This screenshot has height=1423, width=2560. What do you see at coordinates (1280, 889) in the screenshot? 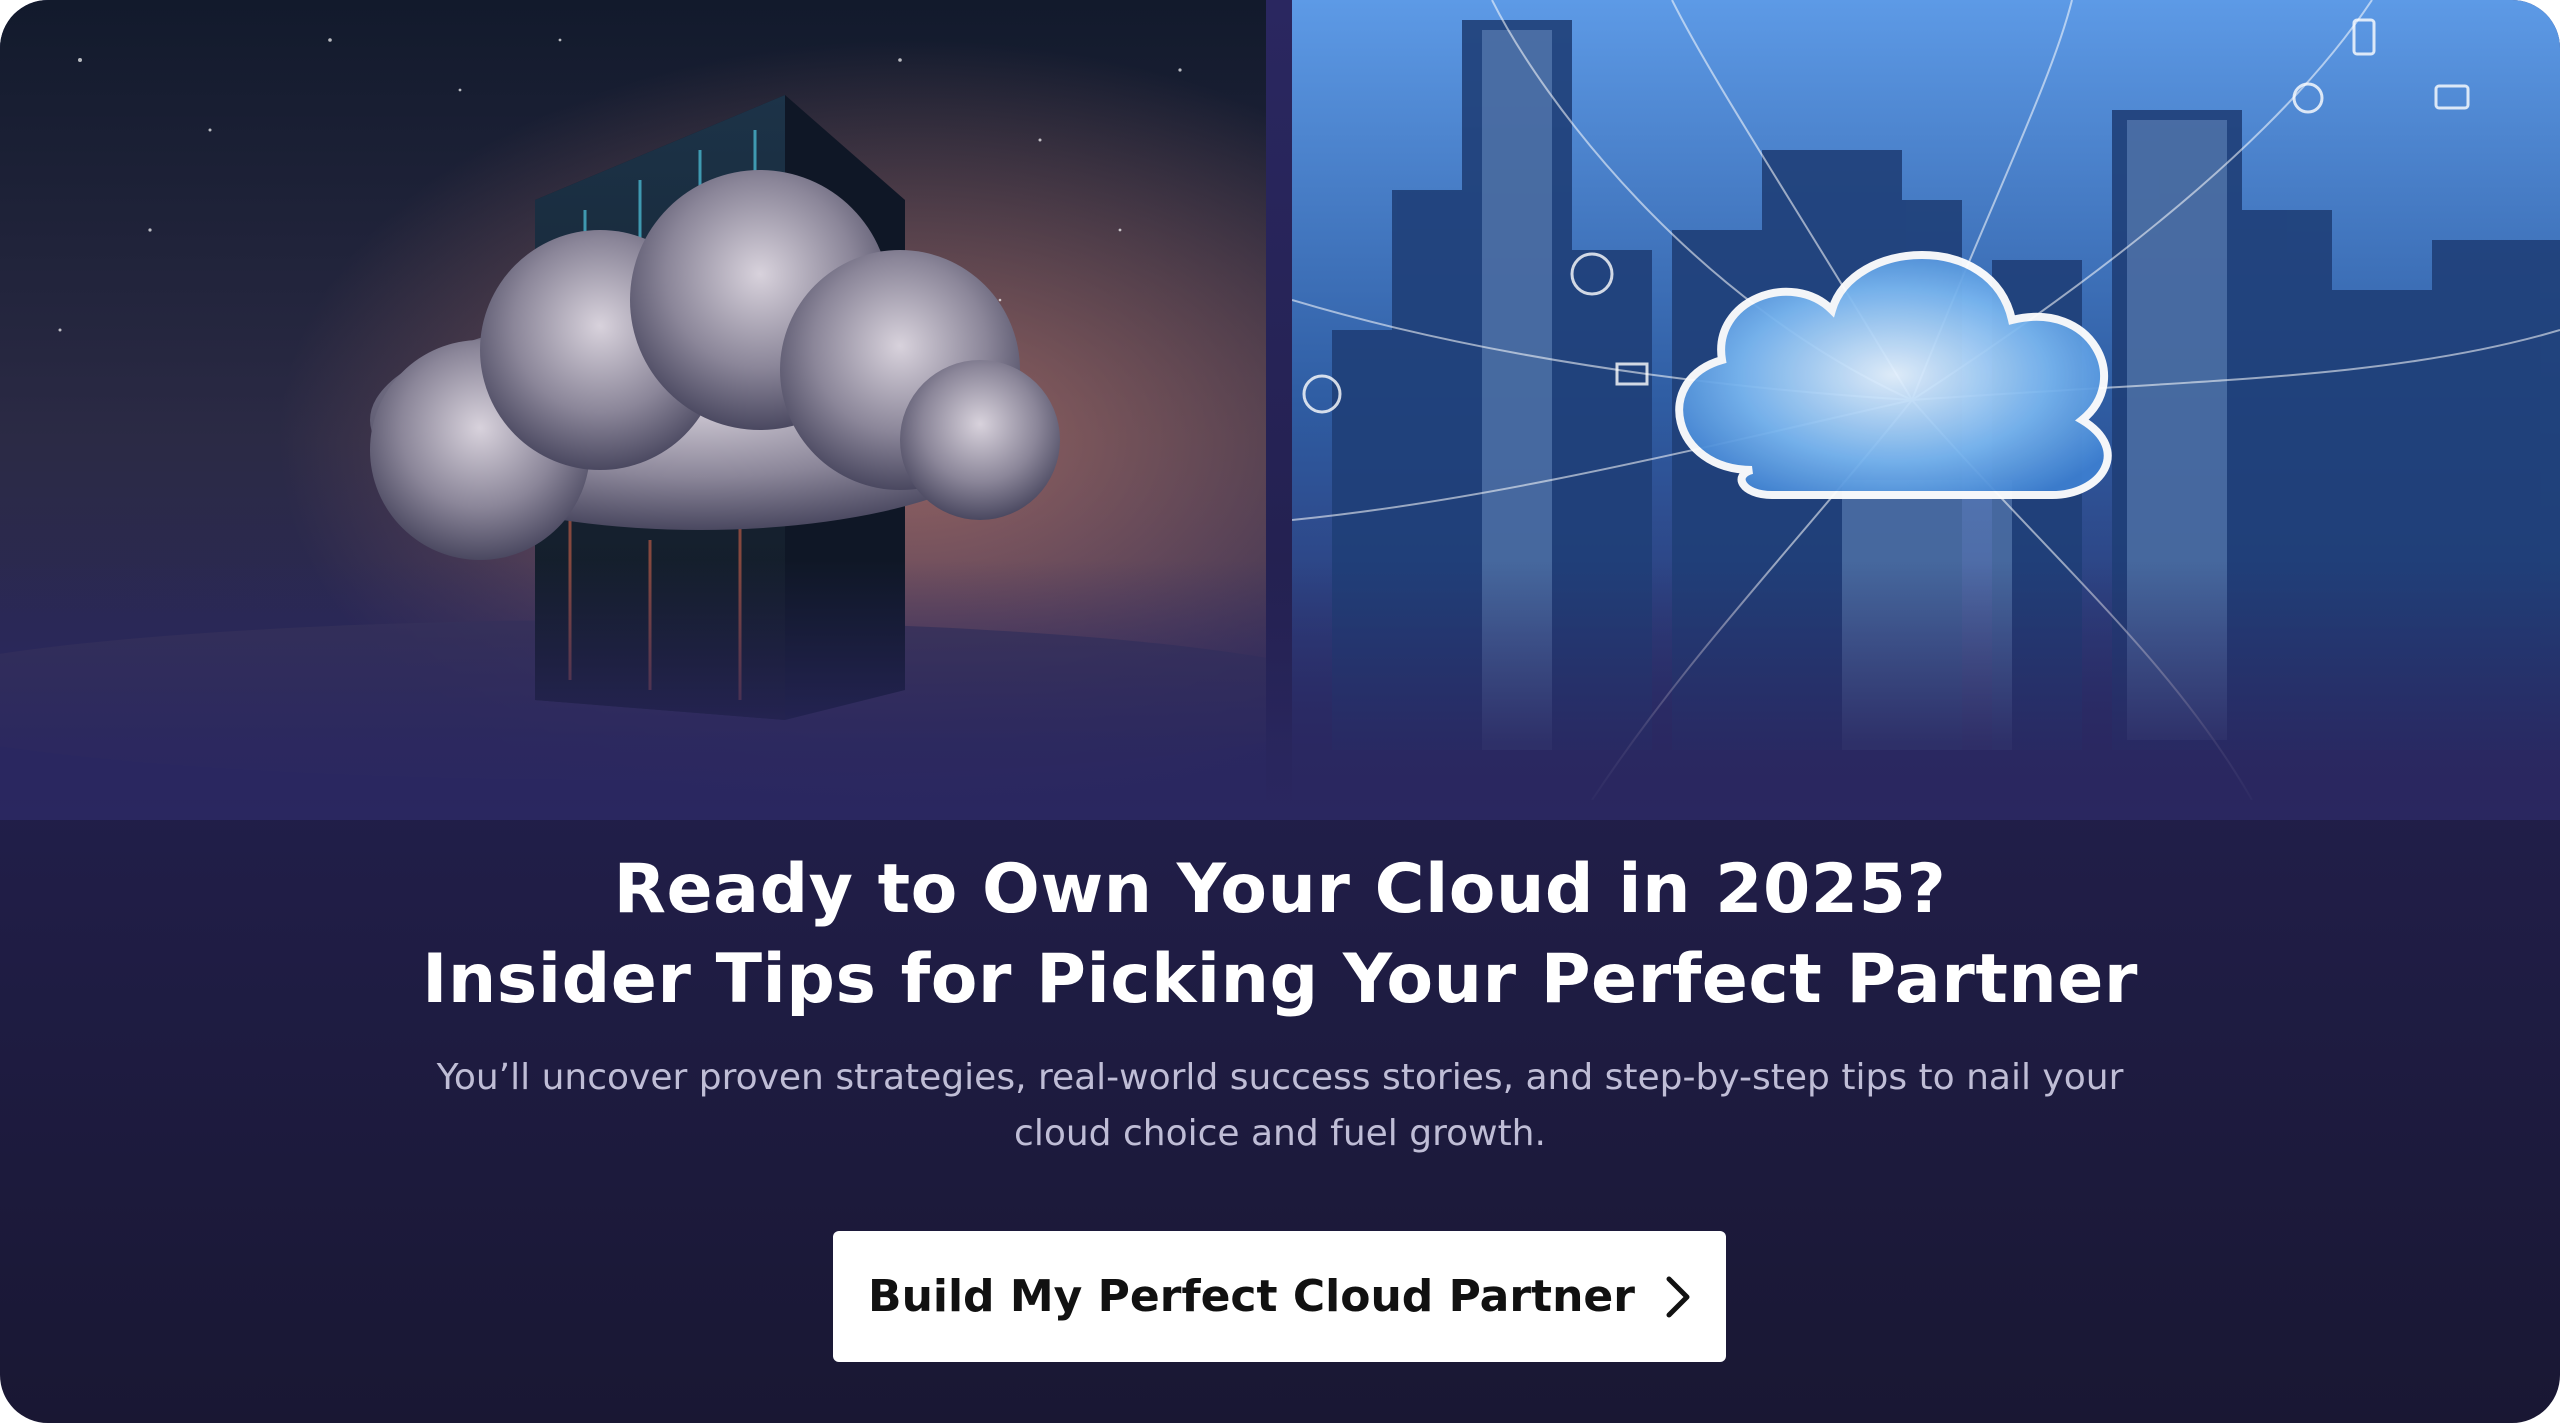
I see `headline-line-1: Ready to Own Your Cloud in 2025?` at bounding box center [1280, 889].